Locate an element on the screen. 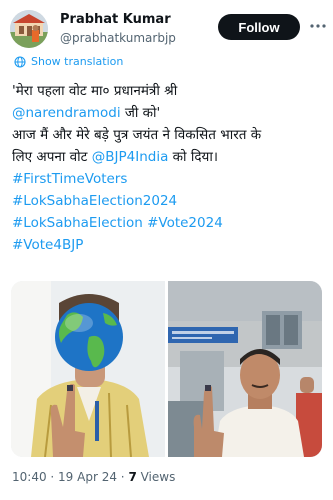 Image resolution: width=333 pixels, height=500 pixels. more-icon is located at coordinates (318, 26).